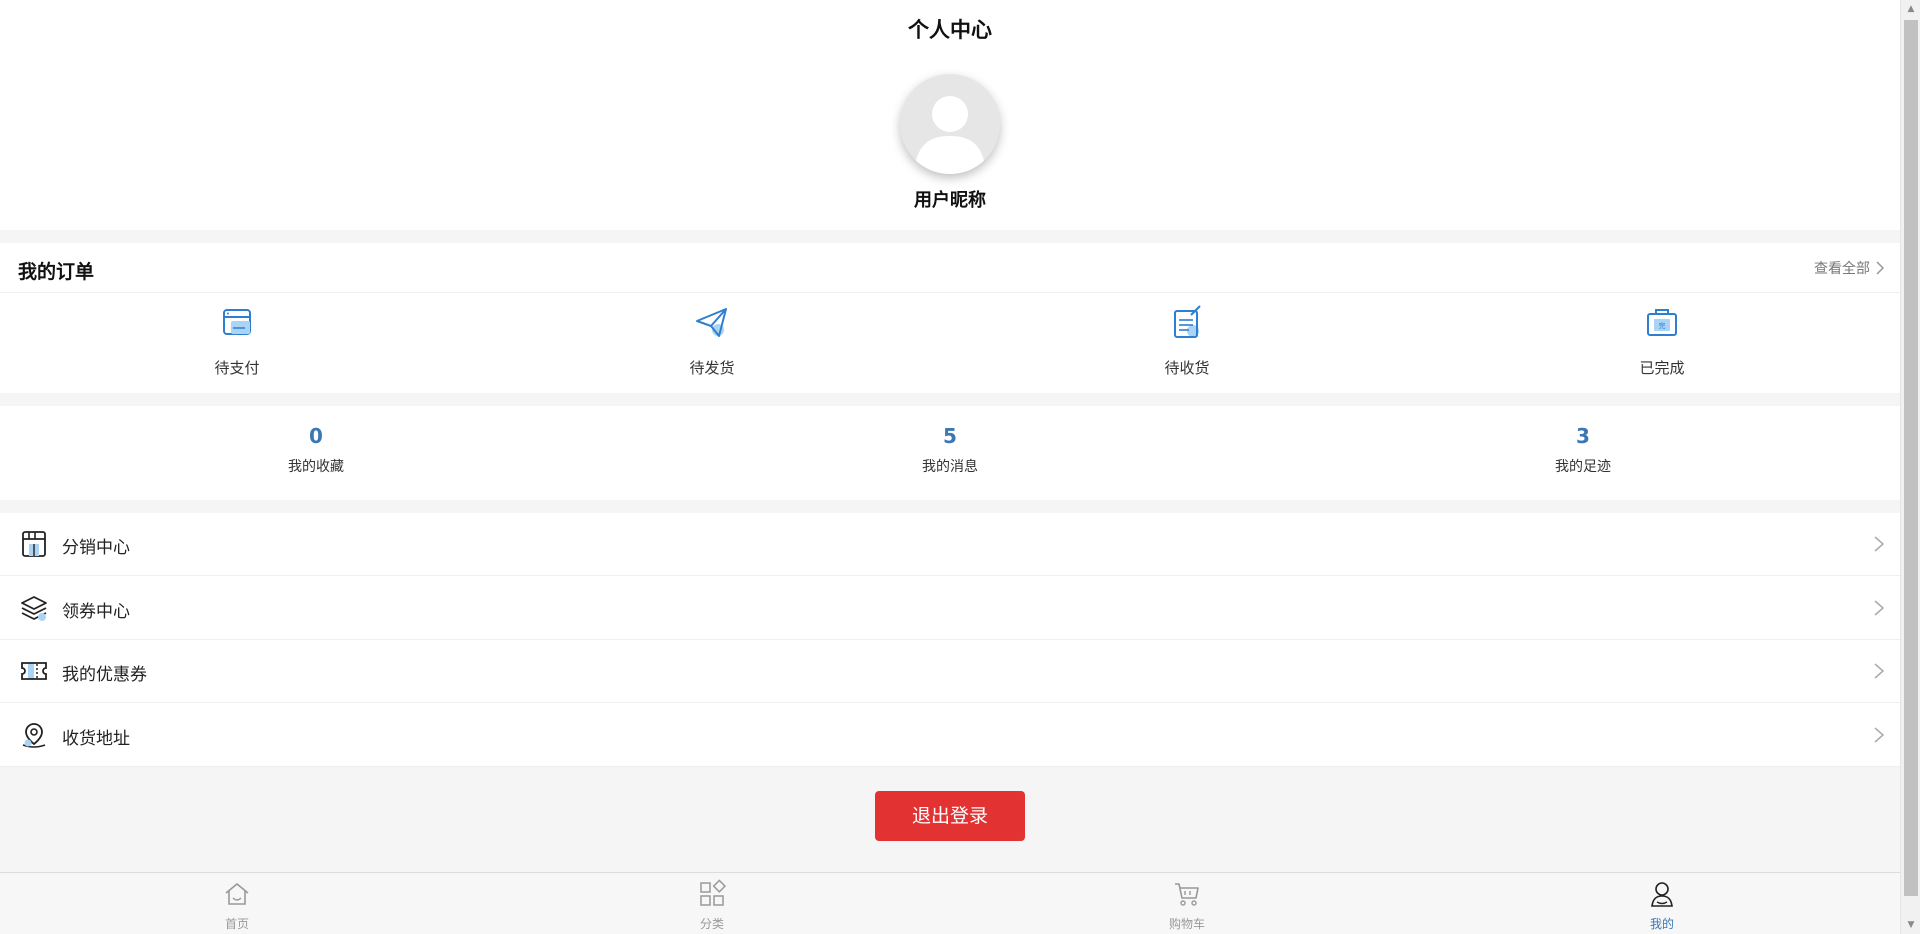  I want to click on stat-label: 我的足迹, so click(1583, 467).